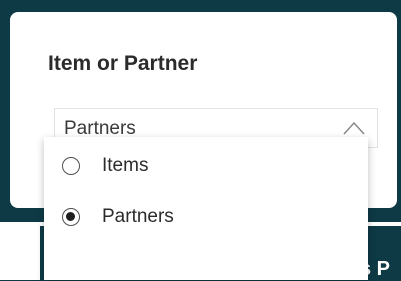  Describe the element at coordinates (354, 128) in the screenshot. I see `chevron-up-icon` at that location.